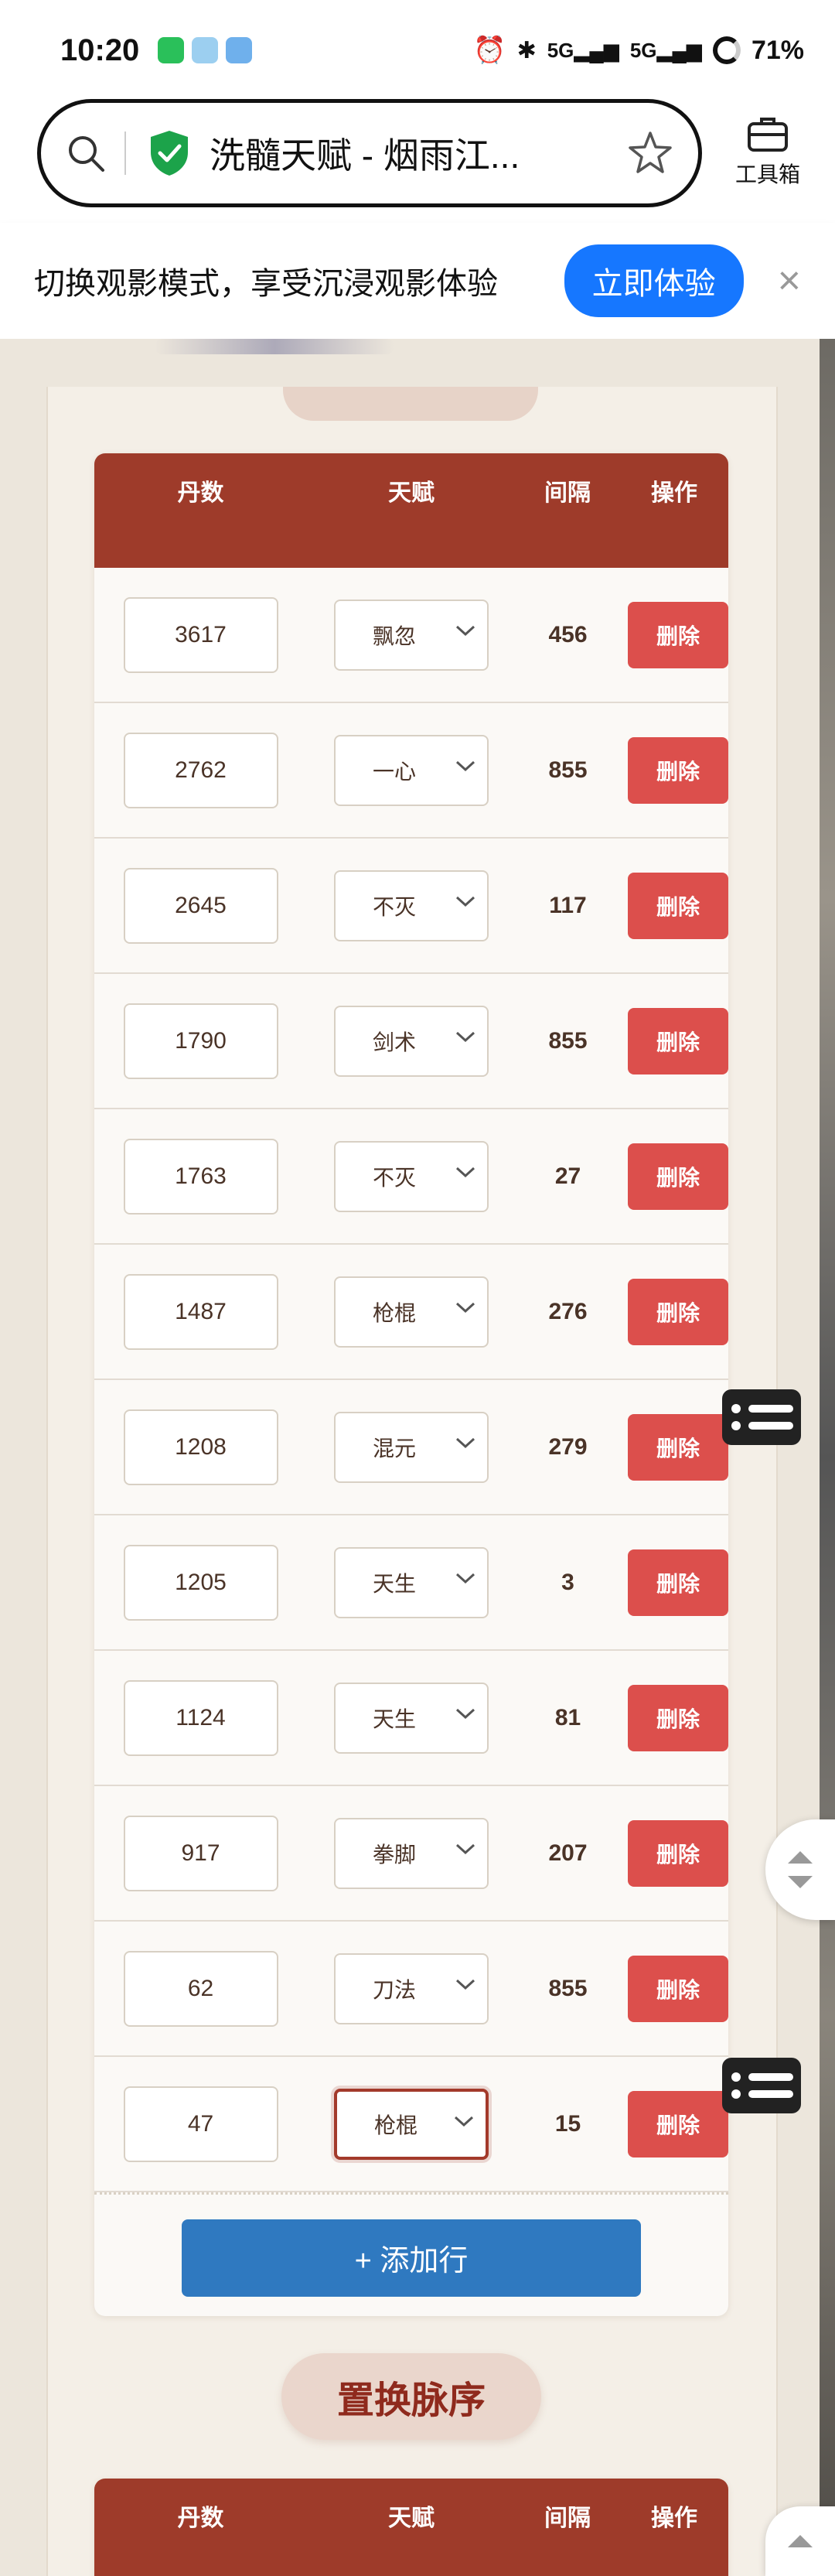  I want to click on close-icon: ×, so click(789, 281).